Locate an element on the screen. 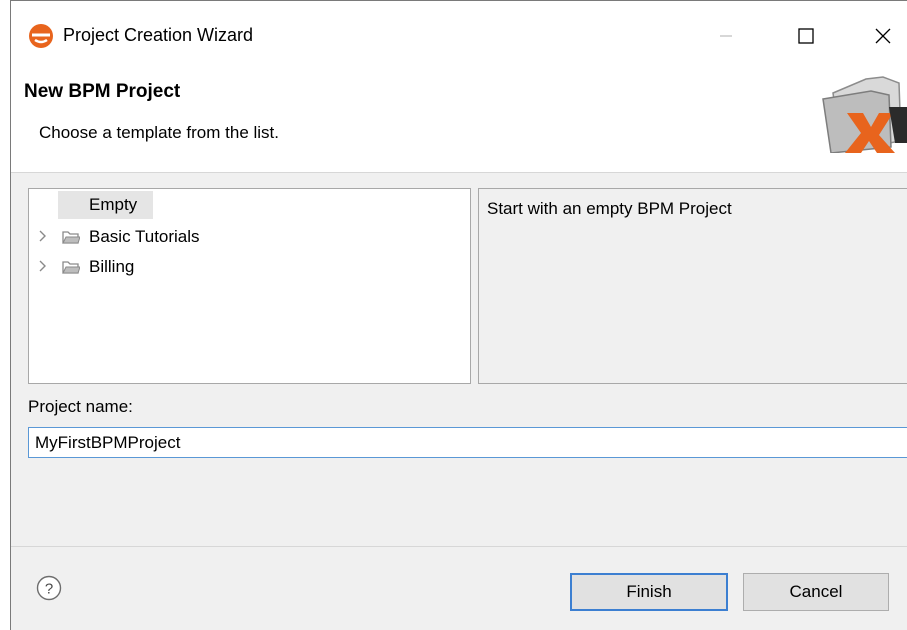  cancel-button: Cancel is located at coordinates (816, 592).